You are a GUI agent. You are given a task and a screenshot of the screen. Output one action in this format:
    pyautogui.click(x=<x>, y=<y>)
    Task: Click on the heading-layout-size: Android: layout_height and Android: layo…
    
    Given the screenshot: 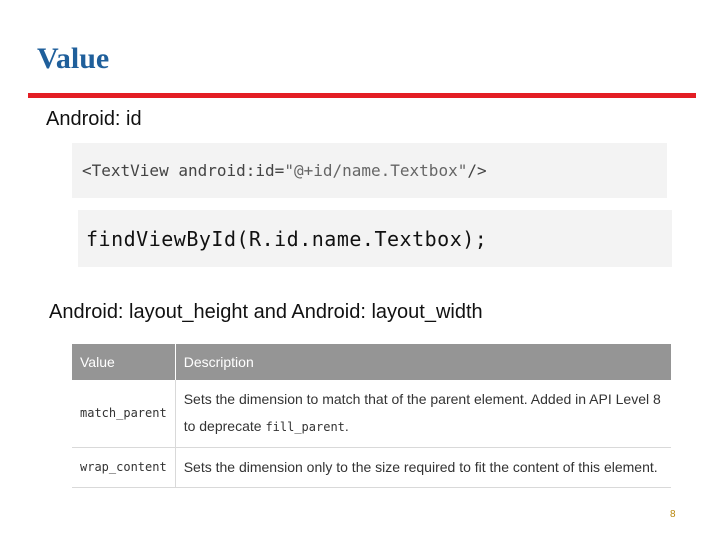 What is the action you would take?
    pyautogui.click(x=266, y=312)
    